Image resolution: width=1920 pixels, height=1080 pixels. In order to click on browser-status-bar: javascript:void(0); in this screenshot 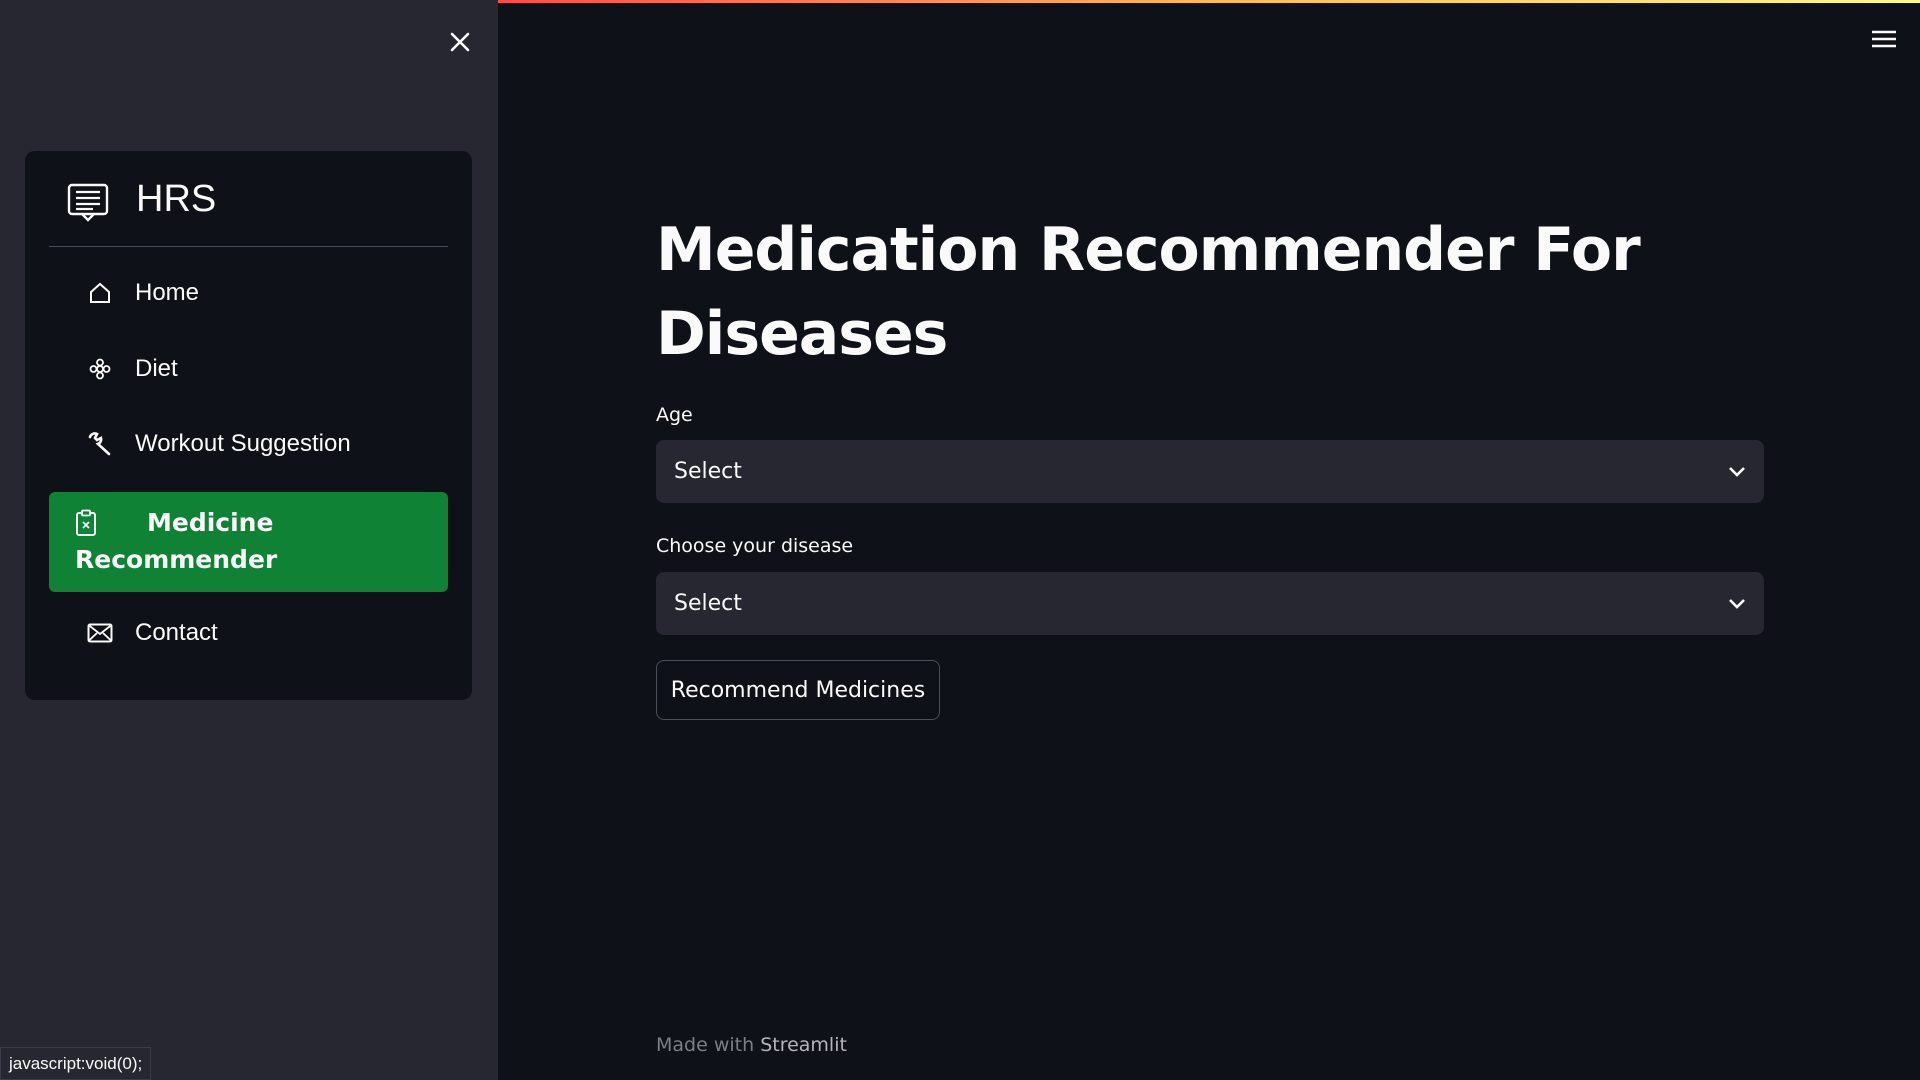, I will do `click(76, 1063)`.